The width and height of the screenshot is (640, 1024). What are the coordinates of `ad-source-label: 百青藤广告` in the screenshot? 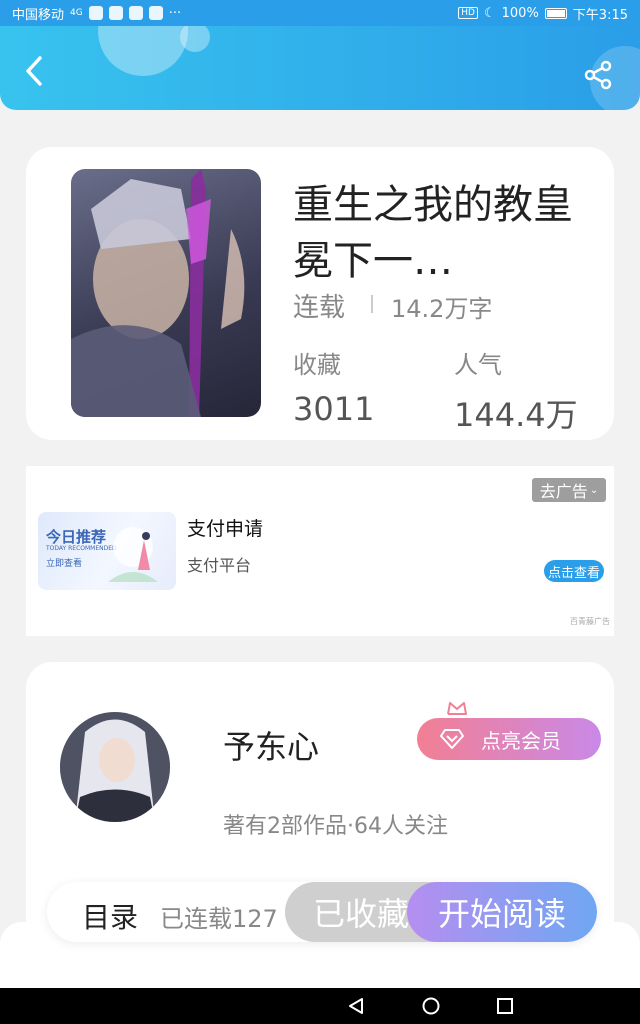 It's located at (590, 621).